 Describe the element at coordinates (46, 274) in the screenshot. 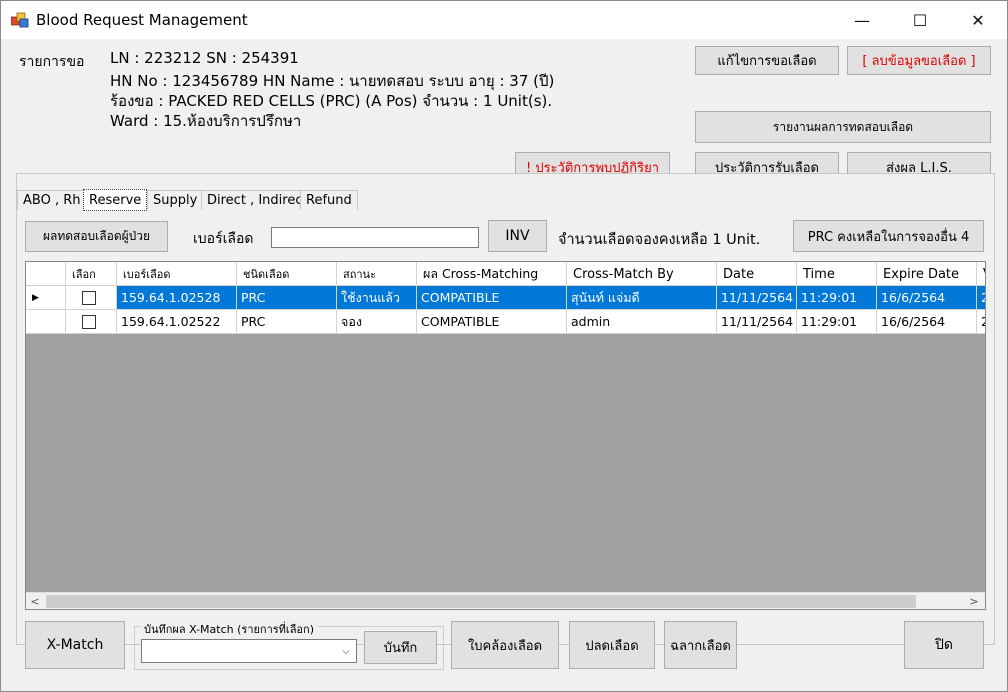

I see `header-corner` at that location.